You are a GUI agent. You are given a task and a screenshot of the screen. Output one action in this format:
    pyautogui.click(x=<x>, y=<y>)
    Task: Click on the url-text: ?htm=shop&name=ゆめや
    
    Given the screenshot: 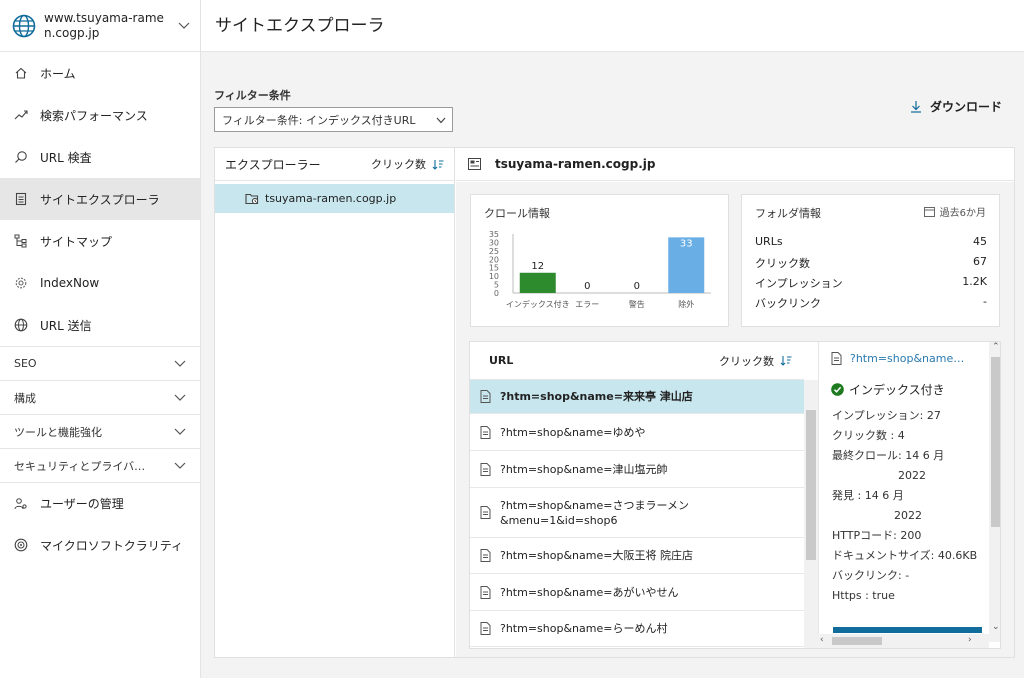 What is the action you would take?
    pyautogui.click(x=573, y=432)
    